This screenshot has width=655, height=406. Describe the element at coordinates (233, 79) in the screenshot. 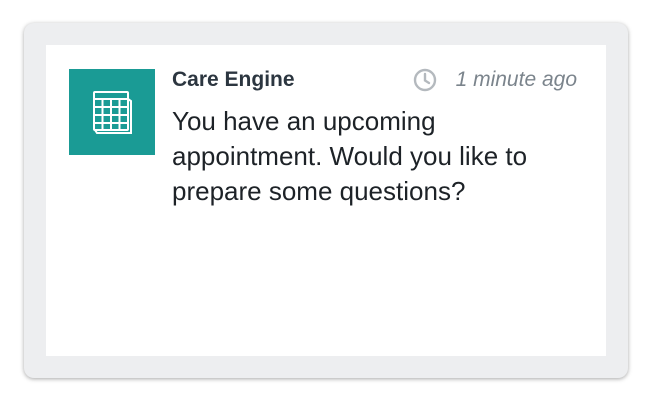

I see `app-name: Care Engine` at that location.